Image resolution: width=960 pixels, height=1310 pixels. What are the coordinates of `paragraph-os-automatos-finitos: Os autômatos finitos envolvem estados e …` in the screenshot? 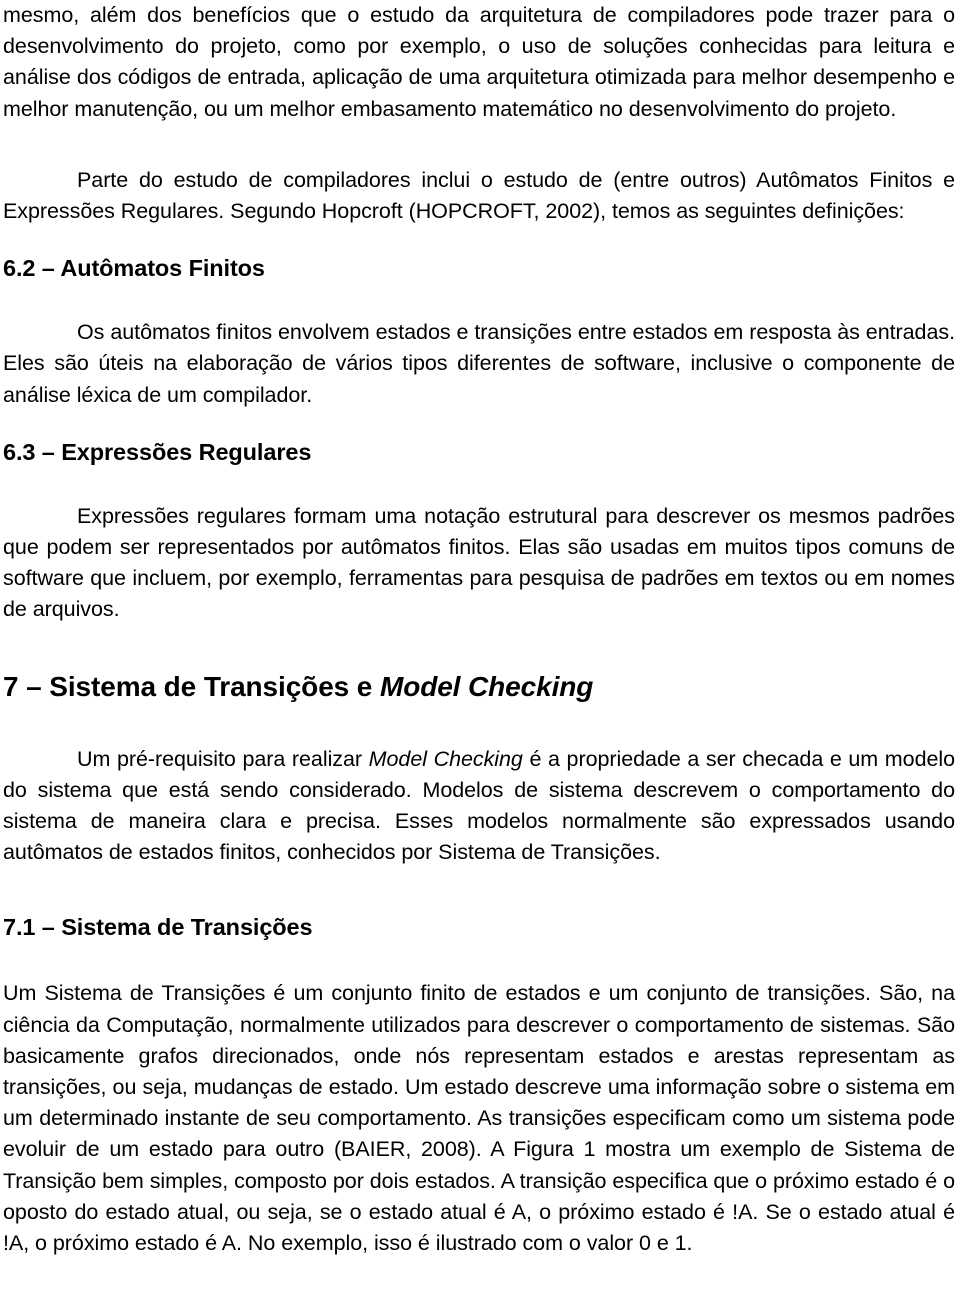 It's located at (479, 363).